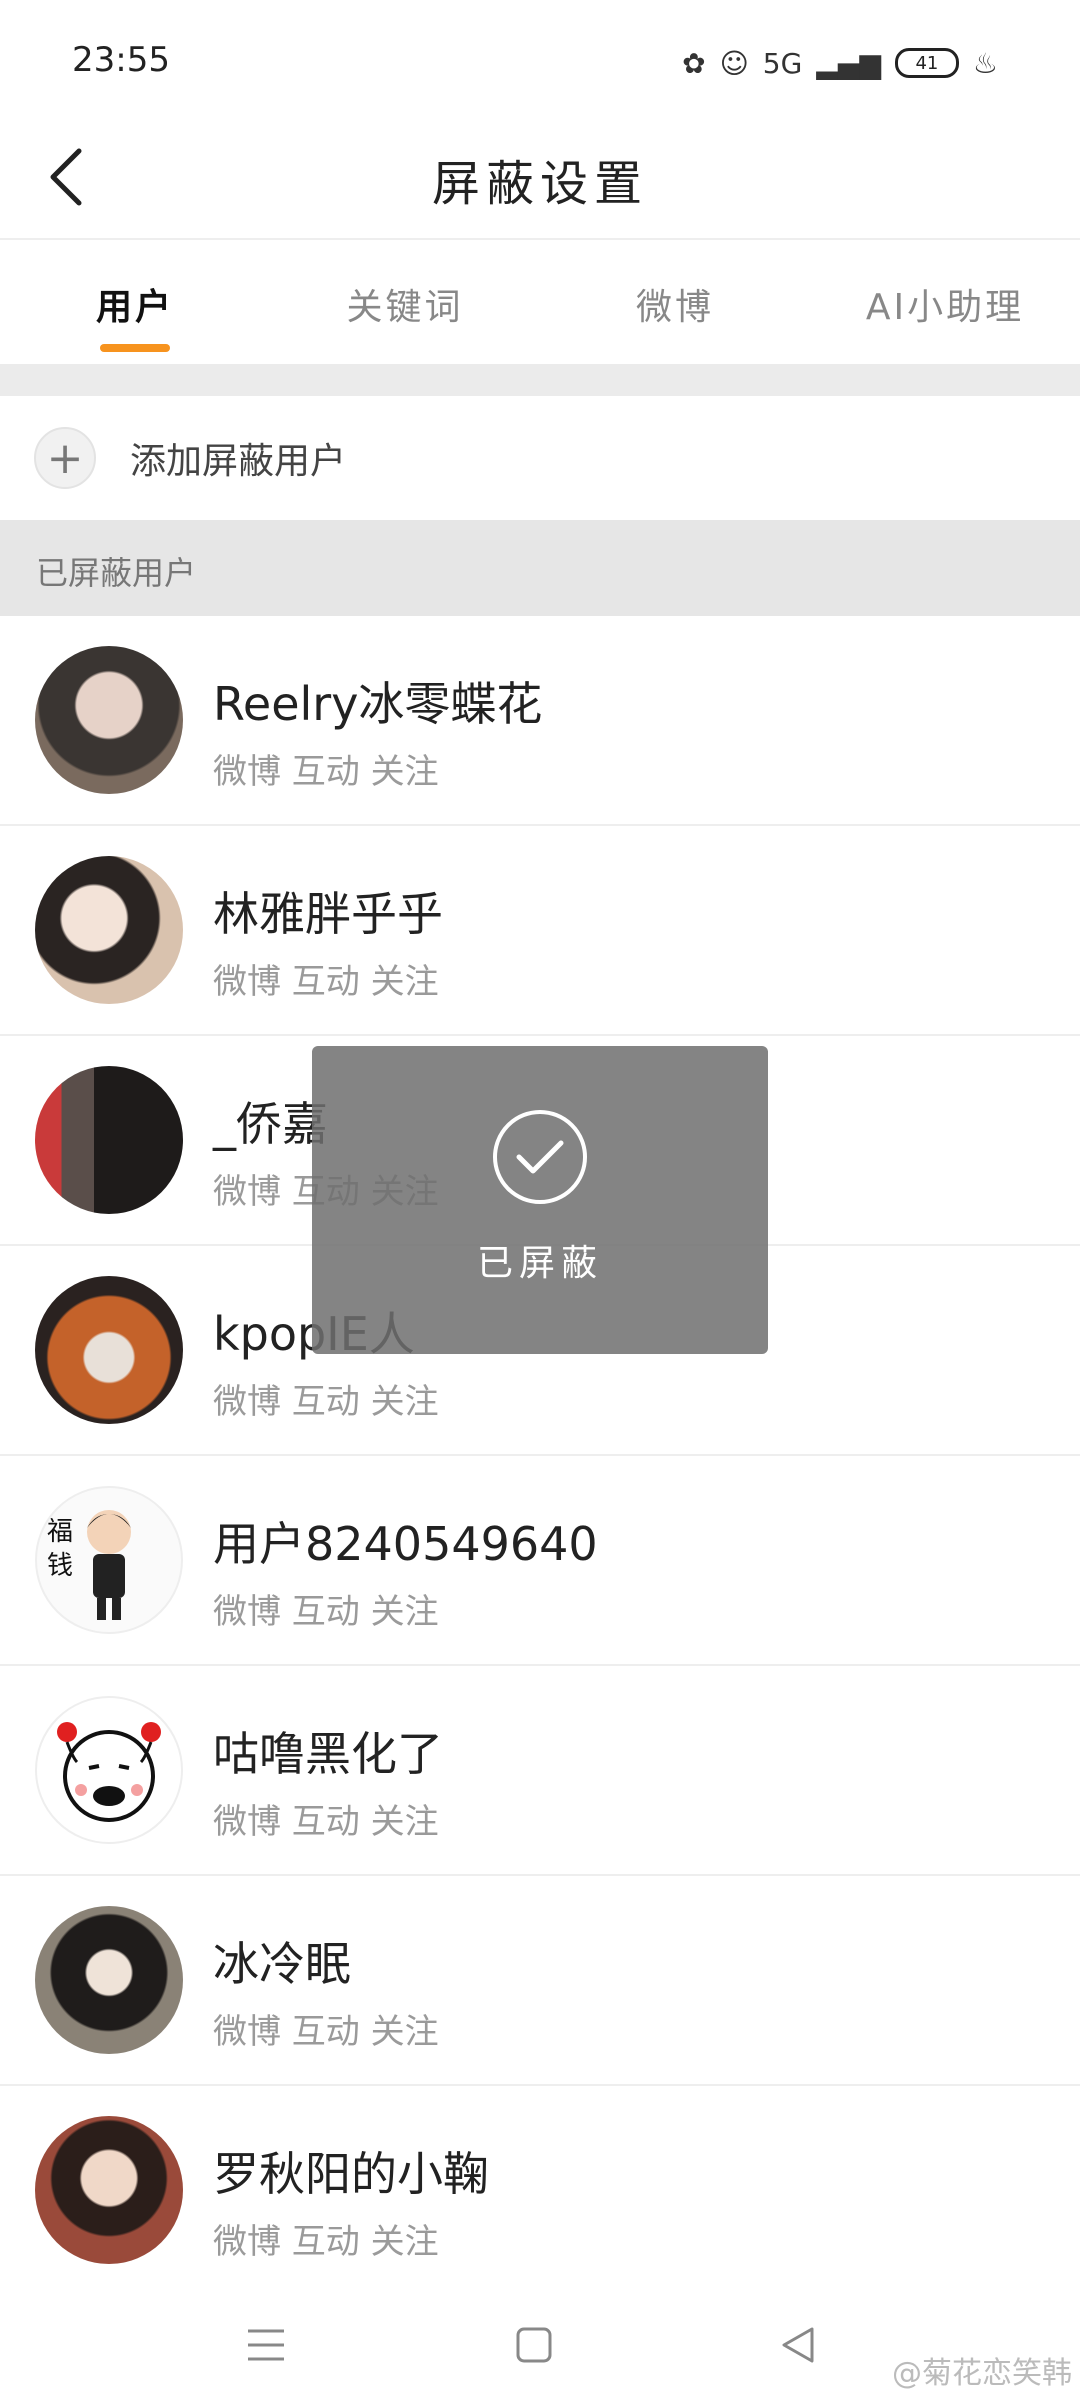 The width and height of the screenshot is (1080, 2400). Describe the element at coordinates (982, 2373) in the screenshot. I see `watermark: @菊花恋笑韩` at that location.